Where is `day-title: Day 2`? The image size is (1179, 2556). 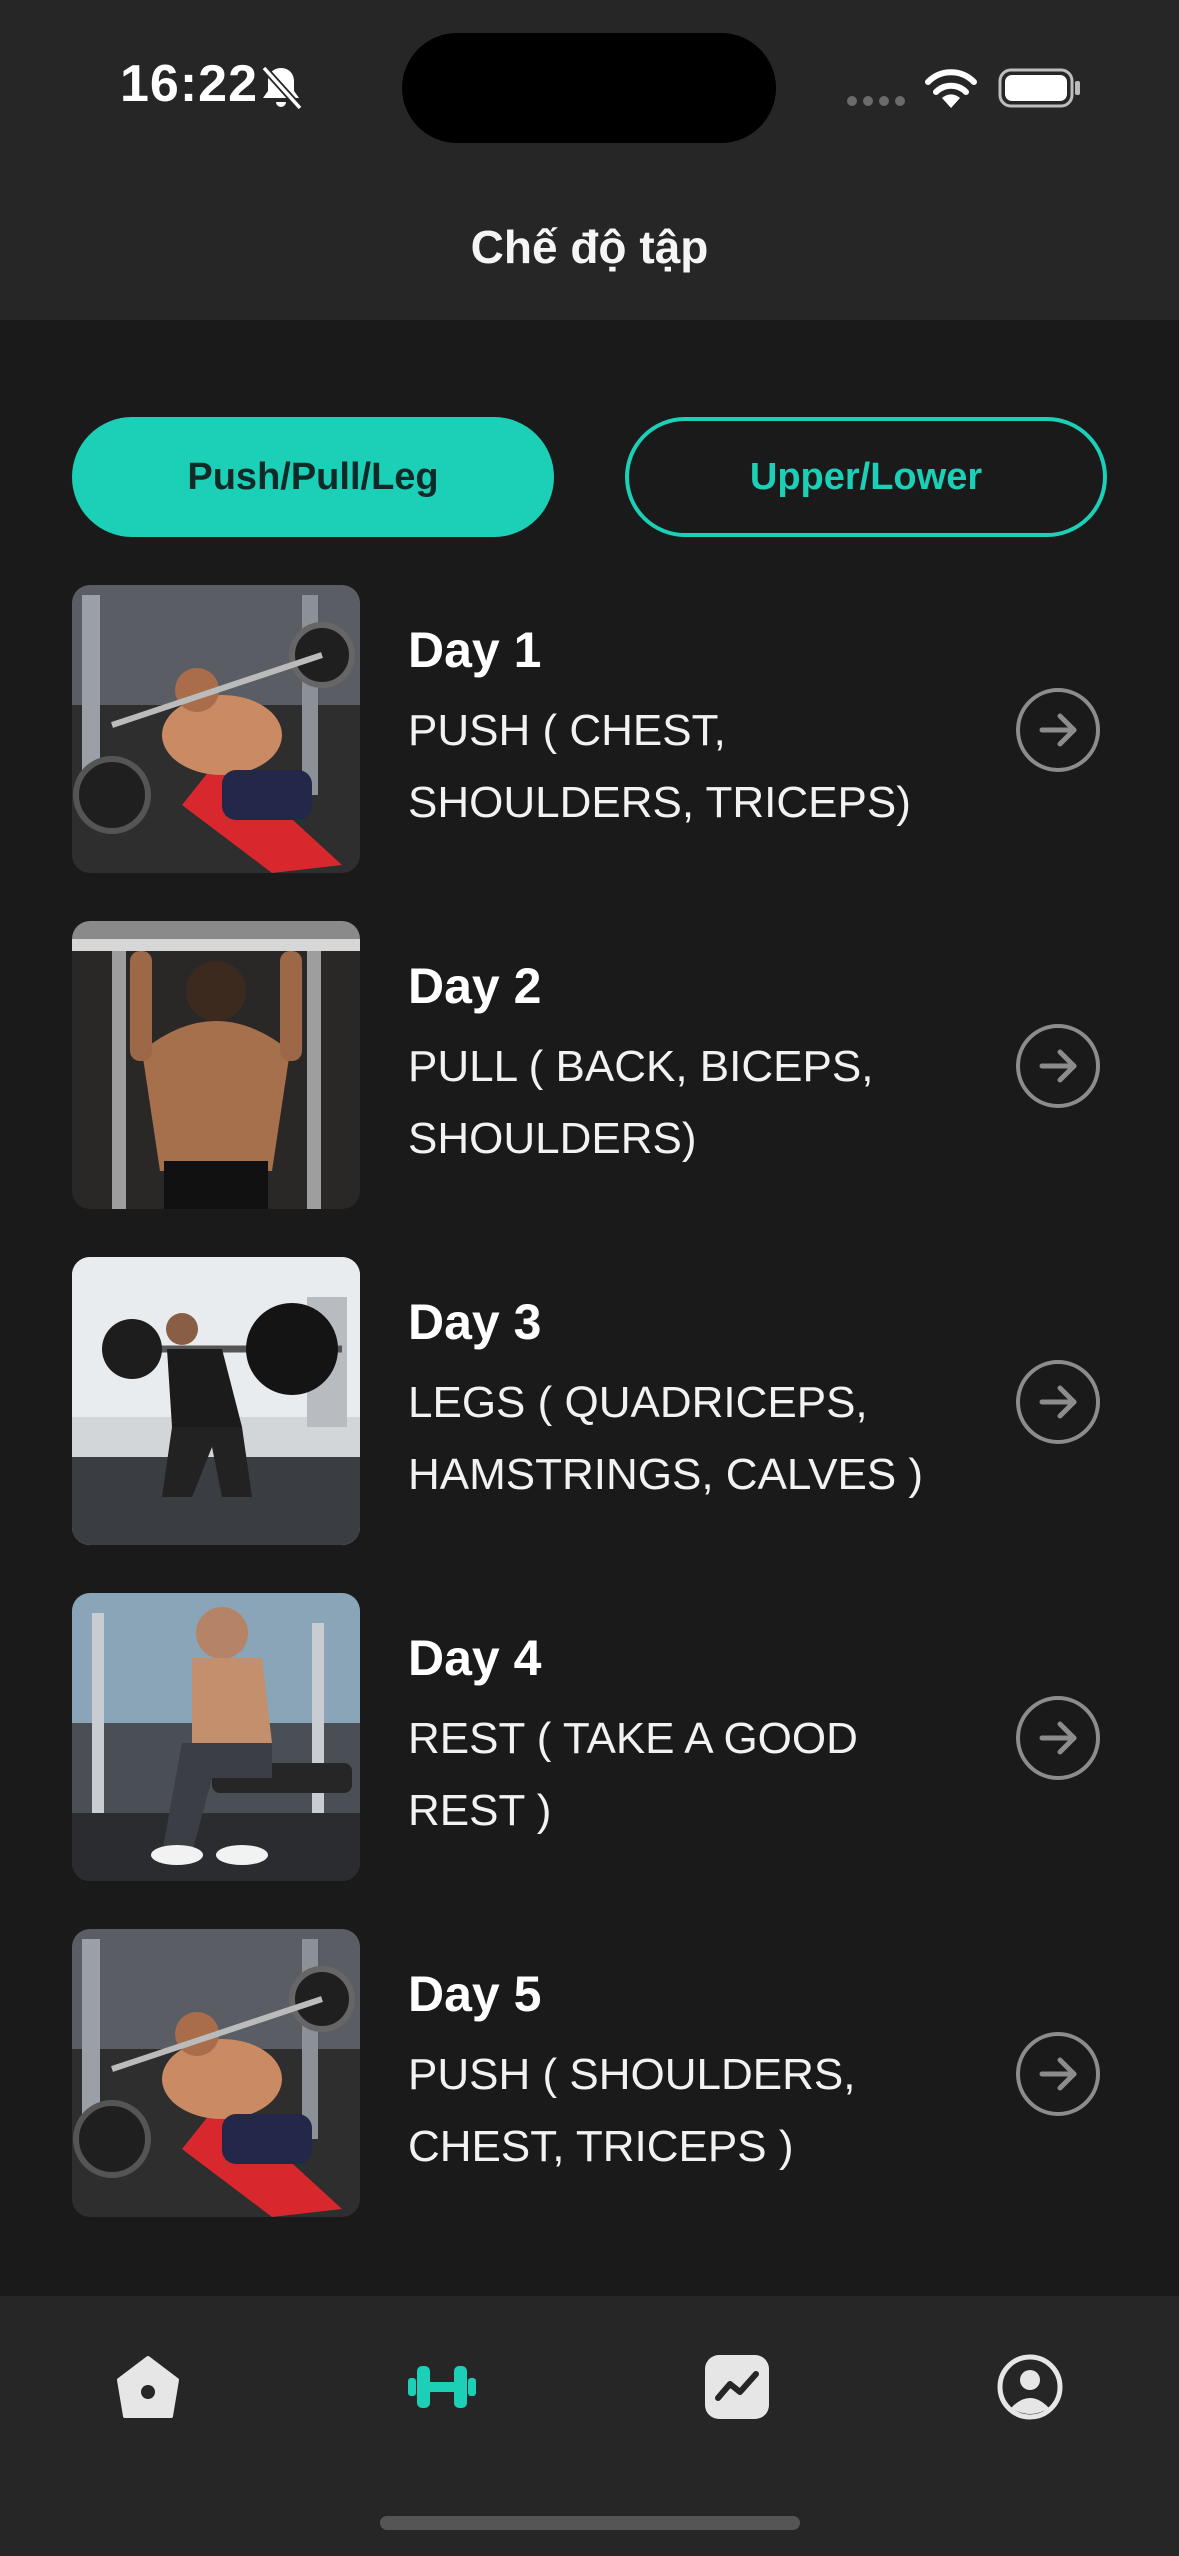 day-title: Day 2 is located at coordinates (475, 986).